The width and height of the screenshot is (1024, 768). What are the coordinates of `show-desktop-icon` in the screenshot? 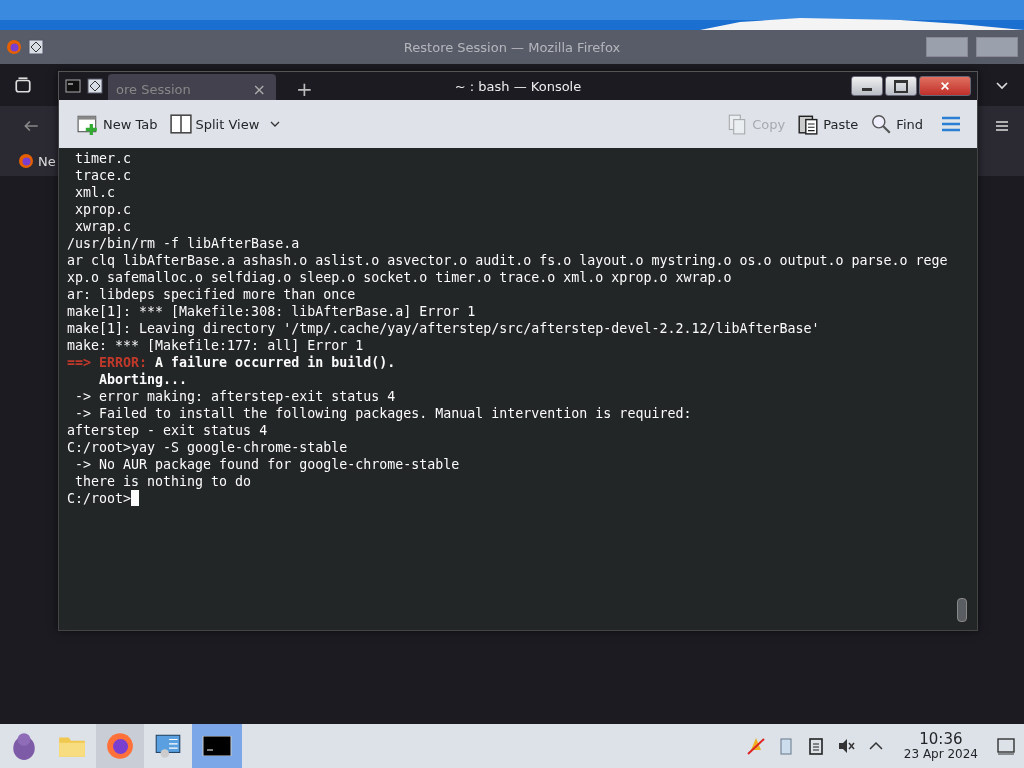 It's located at (1006, 746).